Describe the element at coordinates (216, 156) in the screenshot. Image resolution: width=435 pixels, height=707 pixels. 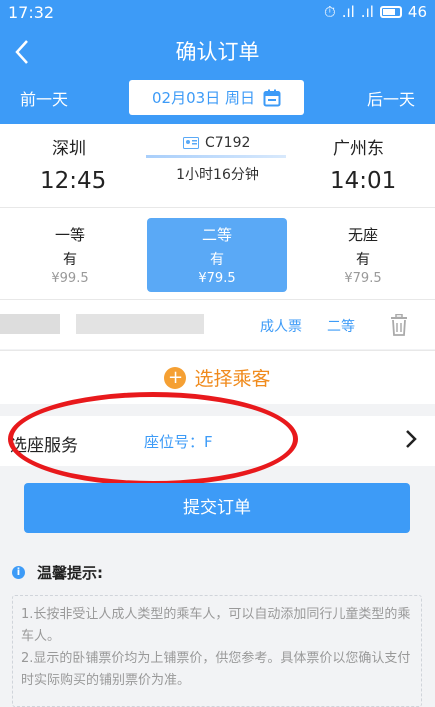
I see `route-line` at that location.